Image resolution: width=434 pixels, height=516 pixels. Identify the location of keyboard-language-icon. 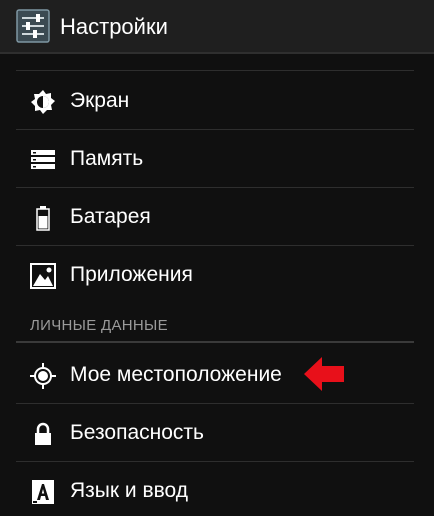
(43, 492).